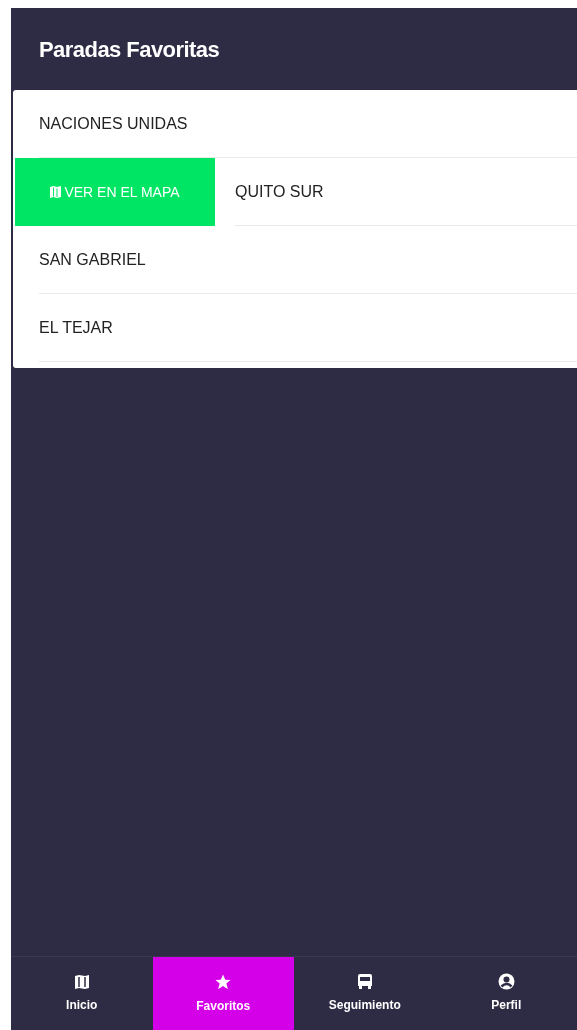 This screenshot has width=577, height=1030. What do you see at coordinates (406, 192) in the screenshot?
I see `stop-item: QUITO SUR` at bounding box center [406, 192].